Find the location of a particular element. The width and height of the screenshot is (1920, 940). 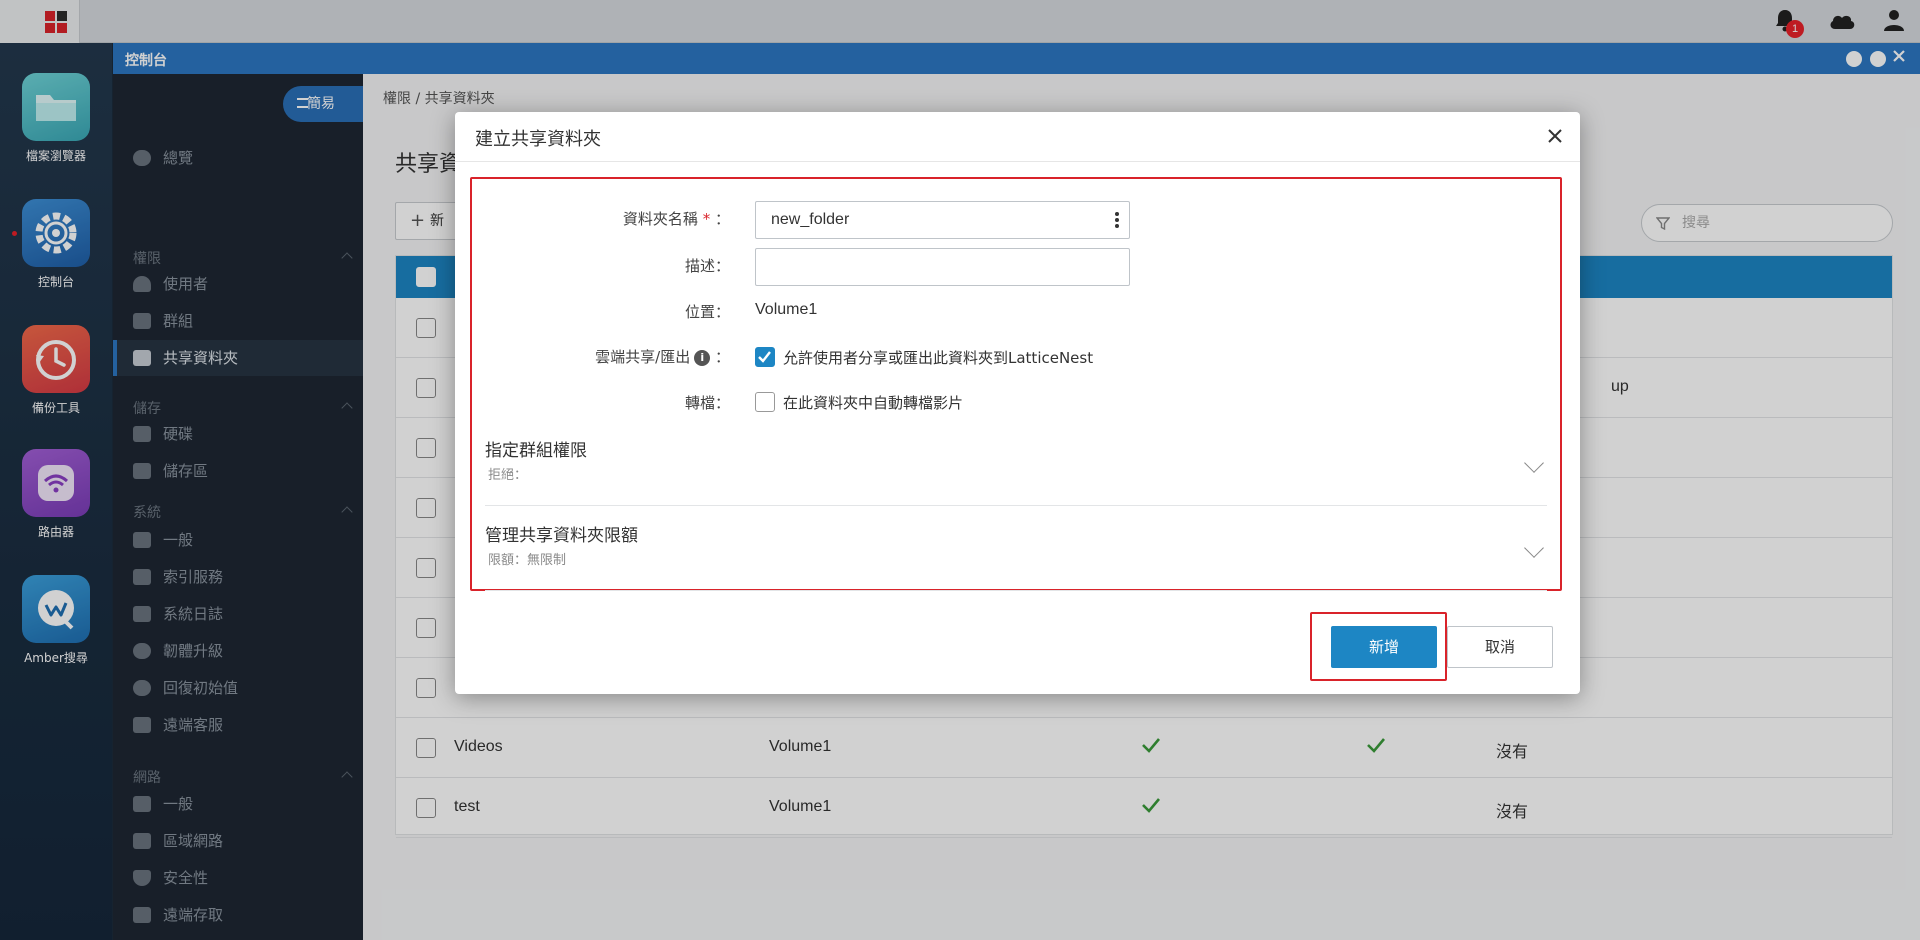

location-label: 位置： is located at coordinates (707, 312).